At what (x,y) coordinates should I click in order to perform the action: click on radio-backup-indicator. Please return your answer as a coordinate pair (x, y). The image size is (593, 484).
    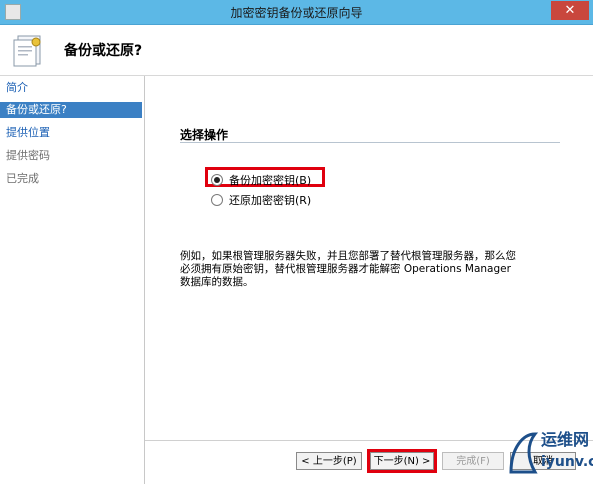
    Looking at the image, I should click on (217, 180).